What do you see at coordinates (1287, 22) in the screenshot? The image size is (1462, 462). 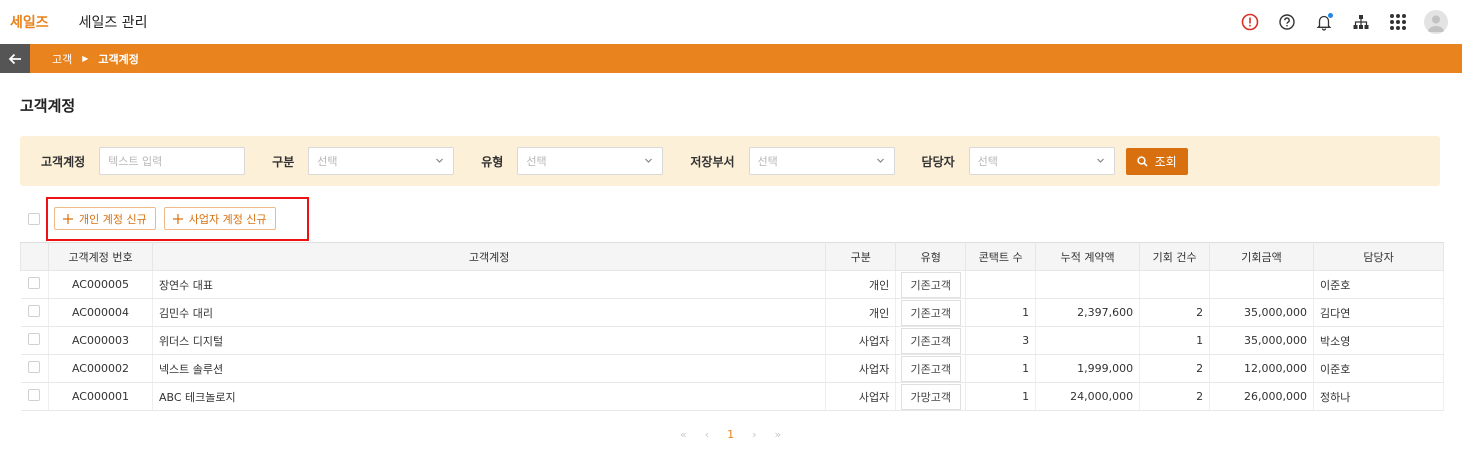 I see `help-icon` at bounding box center [1287, 22].